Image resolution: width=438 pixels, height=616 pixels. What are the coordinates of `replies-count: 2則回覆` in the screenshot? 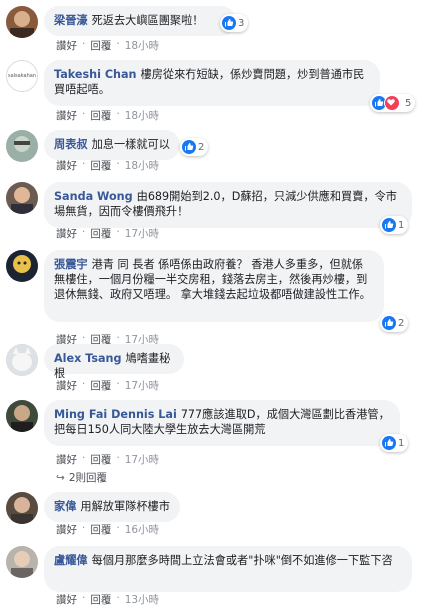 It's located at (87, 478).